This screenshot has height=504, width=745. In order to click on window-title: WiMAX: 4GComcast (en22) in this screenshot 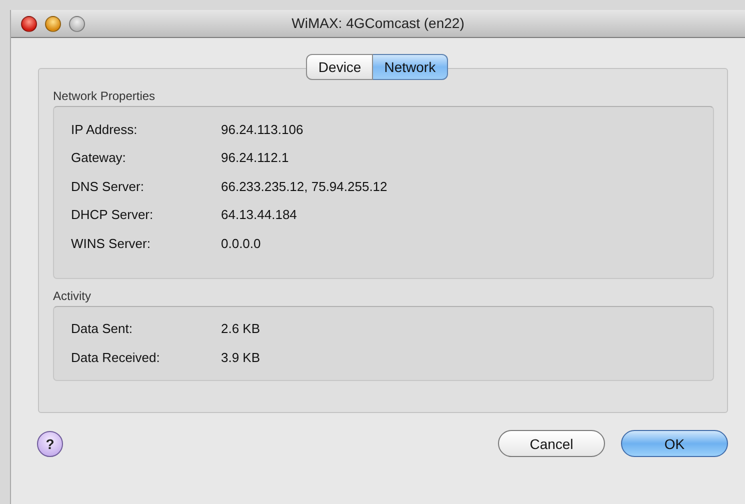, I will do `click(378, 23)`.